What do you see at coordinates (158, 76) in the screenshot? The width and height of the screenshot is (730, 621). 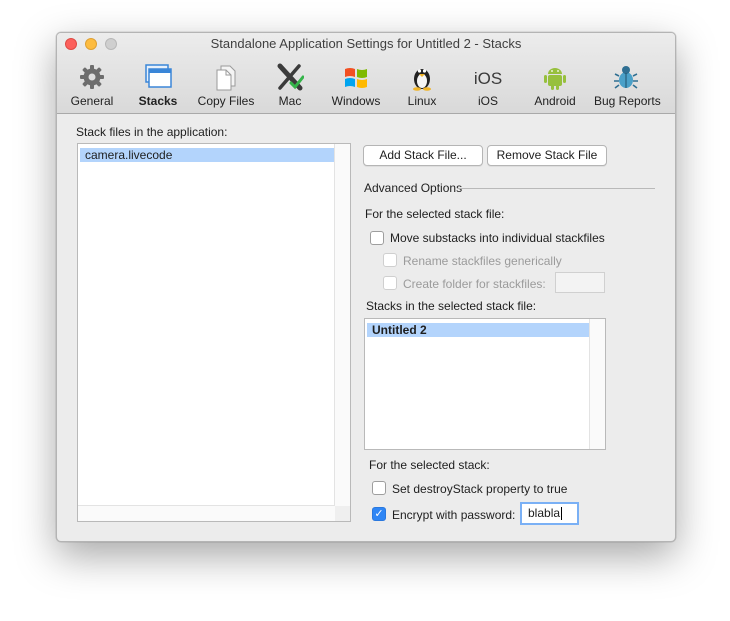 I see `stacks-icon` at bounding box center [158, 76].